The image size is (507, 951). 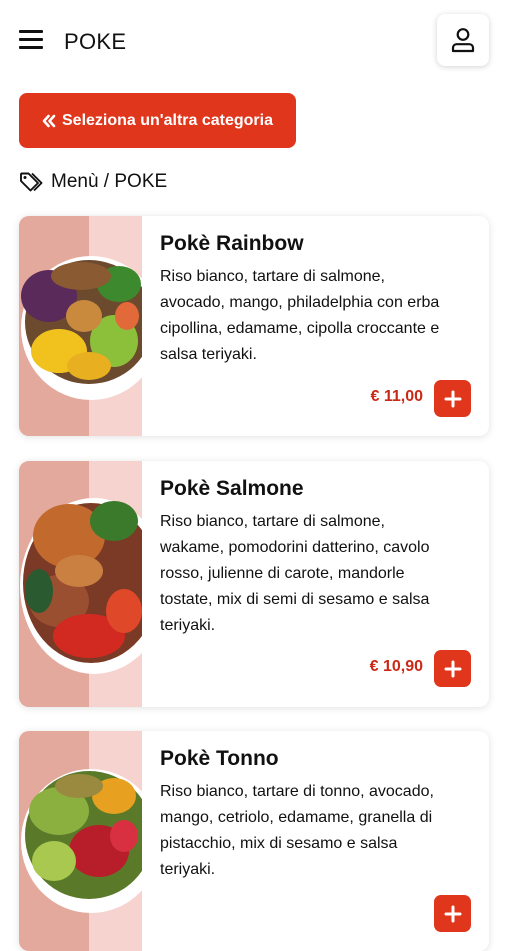 I want to click on product-name: Pokè Salmone, so click(x=232, y=488).